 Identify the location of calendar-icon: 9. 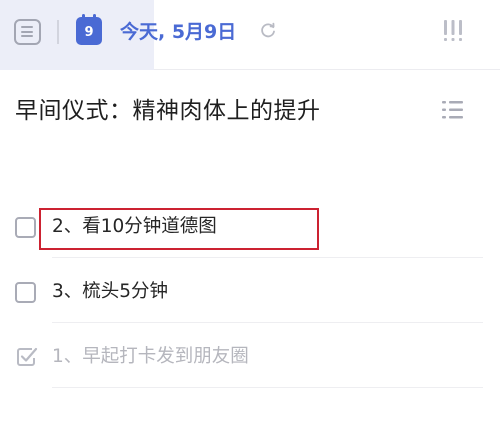
(89, 29).